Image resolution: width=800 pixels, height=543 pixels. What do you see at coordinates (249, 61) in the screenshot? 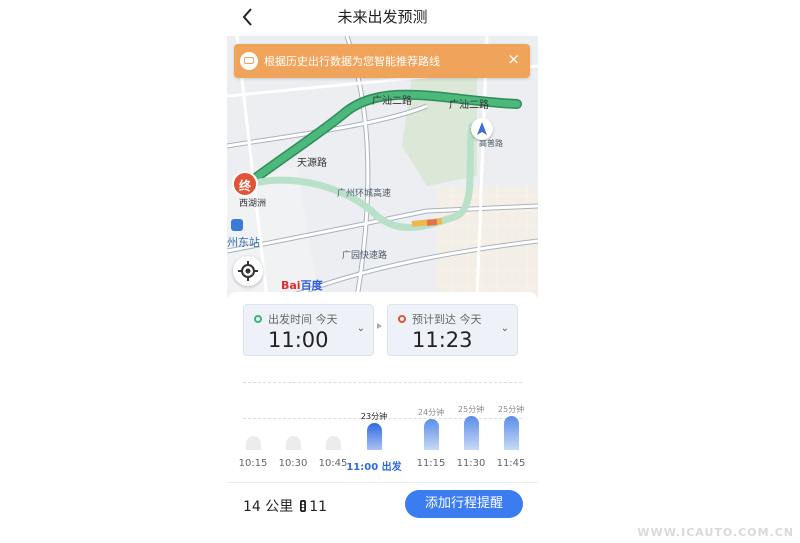
I see `route-info-icon` at bounding box center [249, 61].